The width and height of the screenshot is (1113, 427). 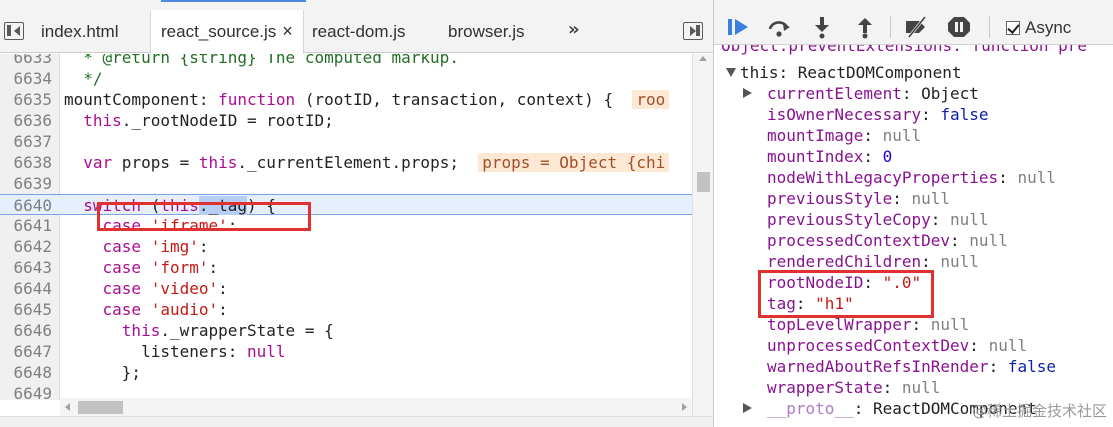 What do you see at coordinates (376, 407) in the screenshot?
I see `horizontal-scrollbar` at bounding box center [376, 407].